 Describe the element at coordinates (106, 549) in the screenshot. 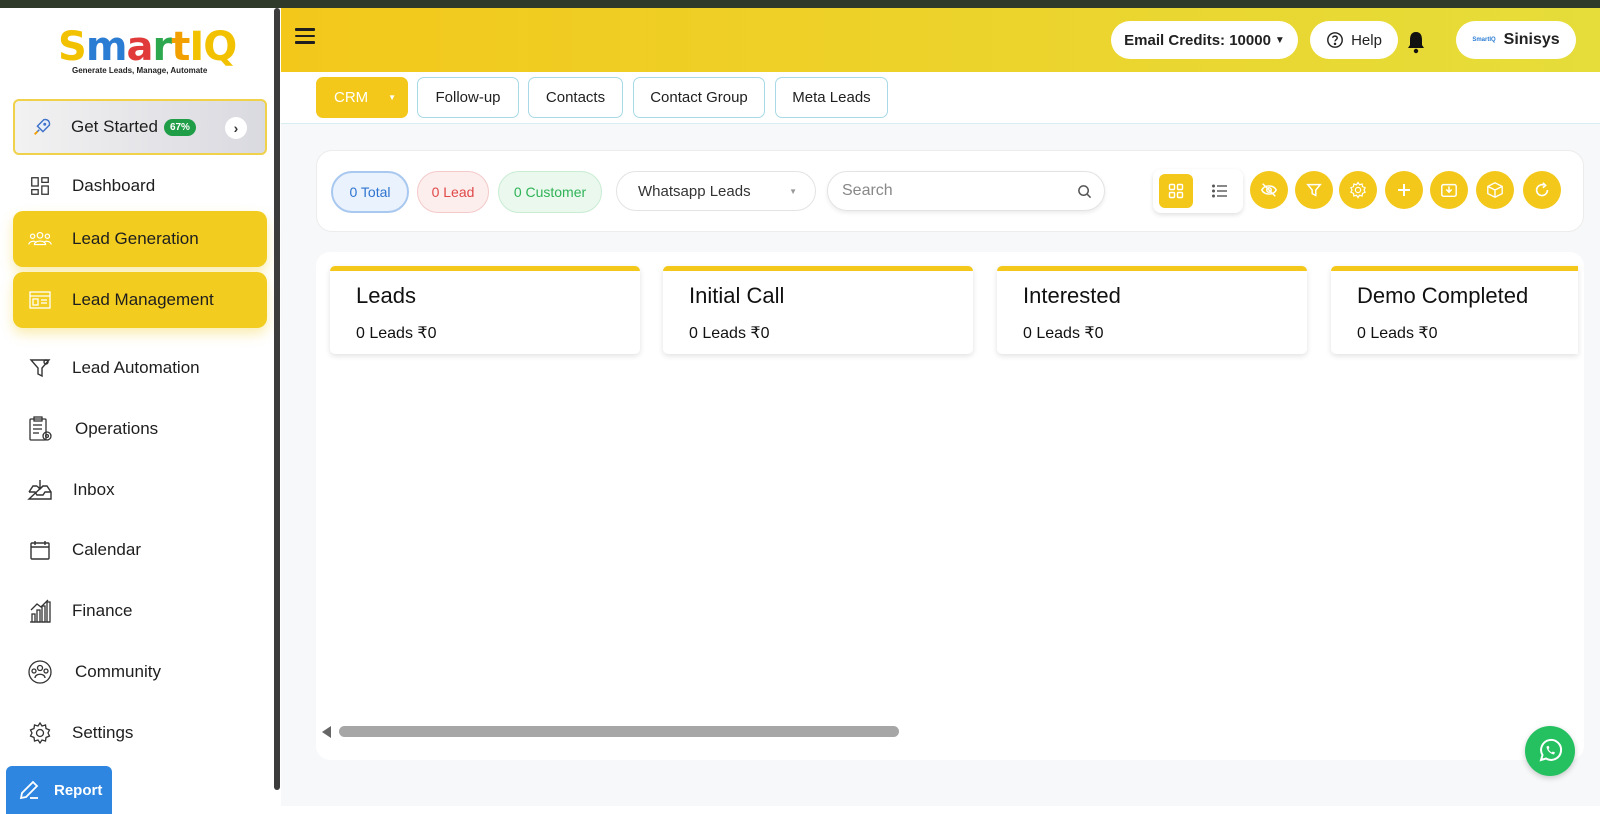

I see `sidebar-item-label: Calendar` at that location.